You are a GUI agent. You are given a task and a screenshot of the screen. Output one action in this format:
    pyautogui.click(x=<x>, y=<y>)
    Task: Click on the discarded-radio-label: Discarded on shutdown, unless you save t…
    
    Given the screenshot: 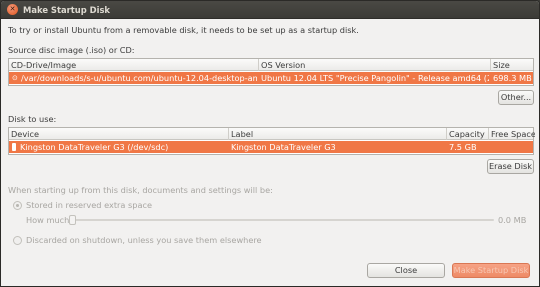 What is the action you would take?
    pyautogui.click(x=144, y=240)
    